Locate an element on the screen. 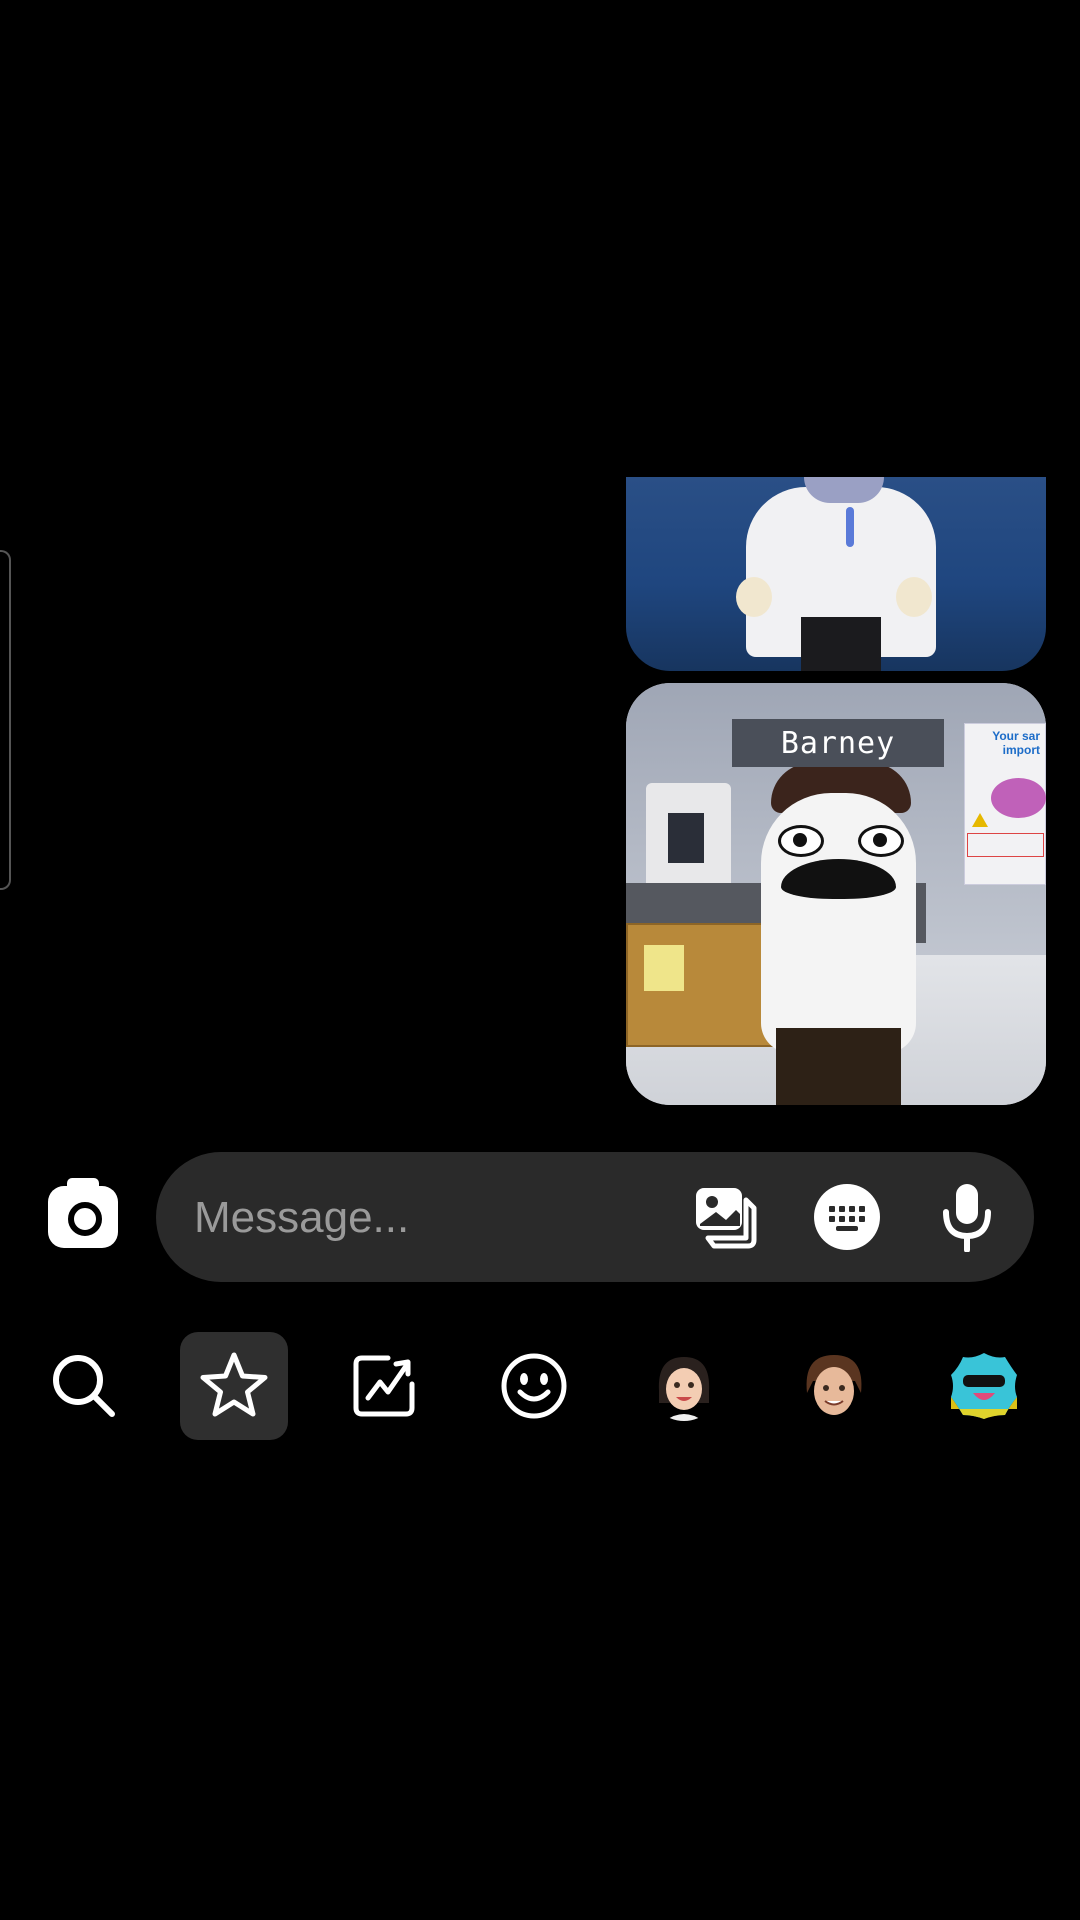  bitmoji-boy-button is located at coordinates (834, 1386).